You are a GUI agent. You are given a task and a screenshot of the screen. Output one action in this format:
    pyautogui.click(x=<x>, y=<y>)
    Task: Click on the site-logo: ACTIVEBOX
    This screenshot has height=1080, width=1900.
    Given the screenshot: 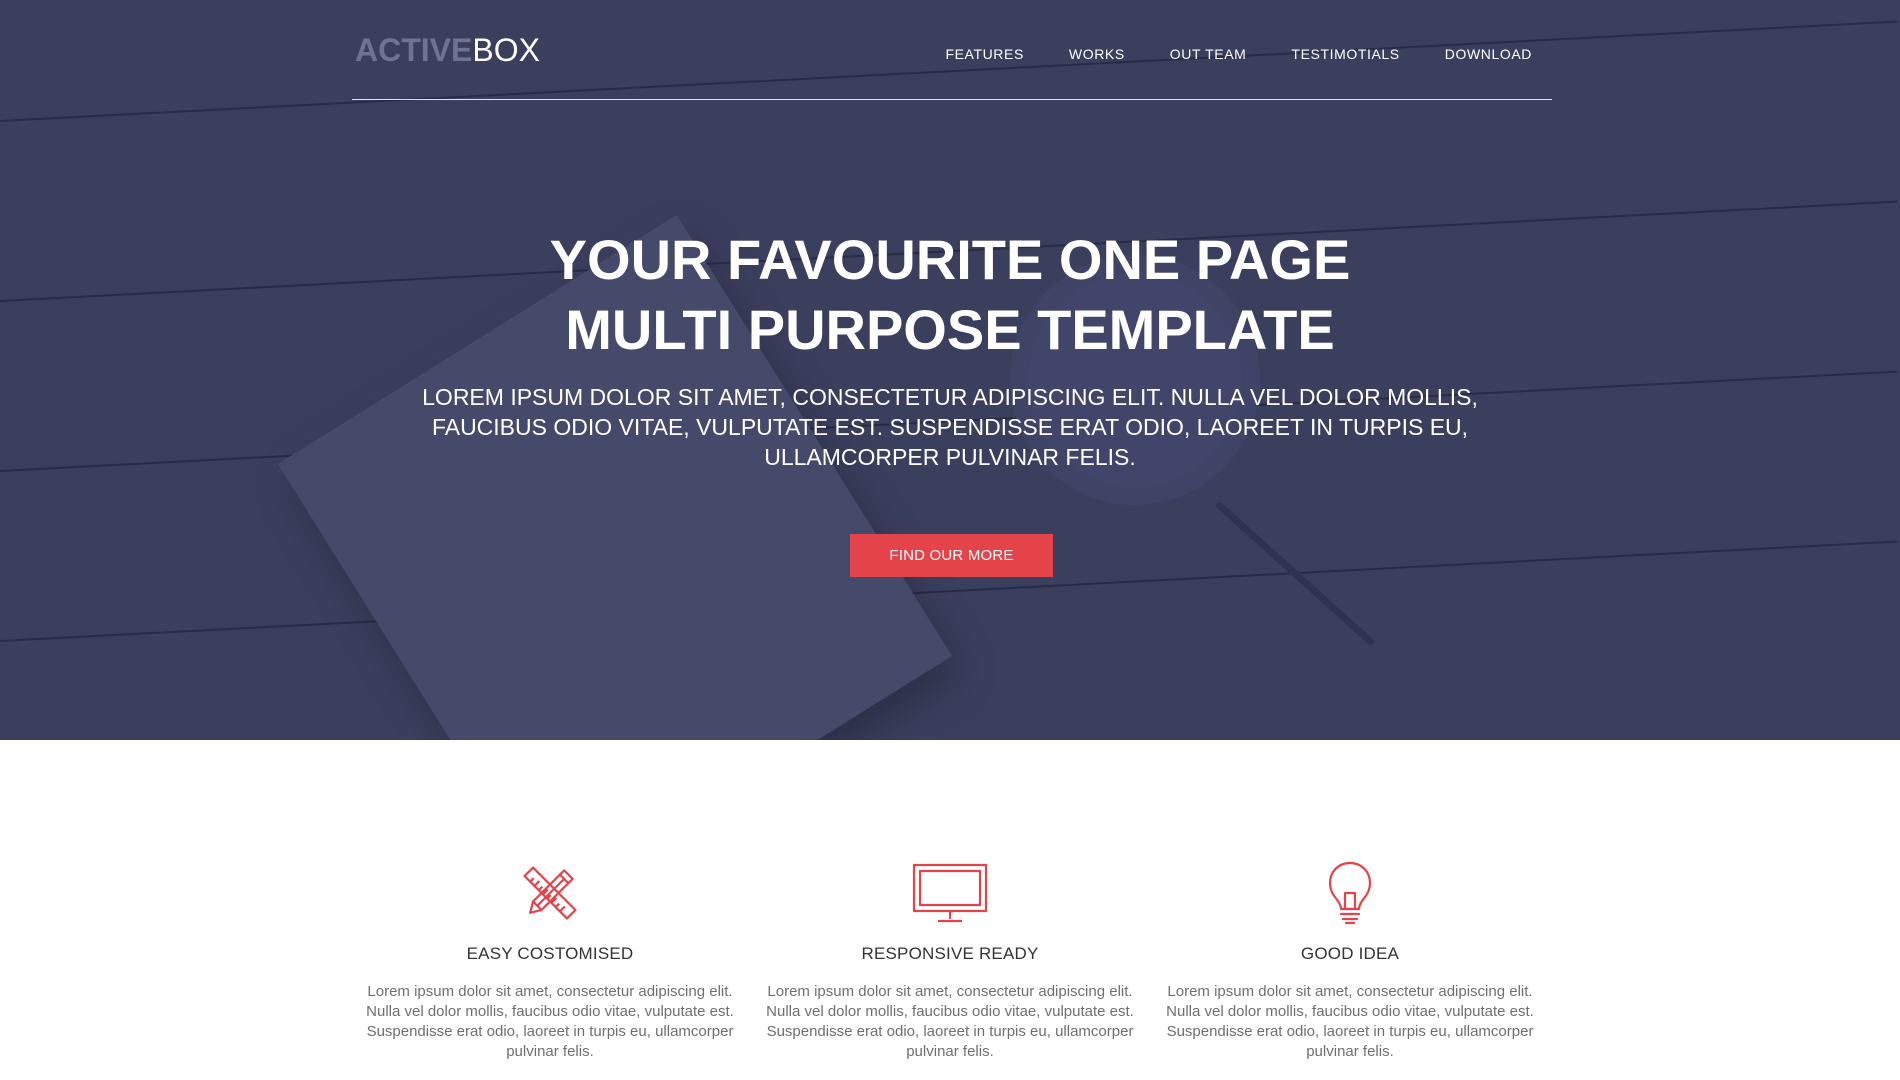 What is the action you would take?
    pyautogui.click(x=447, y=50)
    